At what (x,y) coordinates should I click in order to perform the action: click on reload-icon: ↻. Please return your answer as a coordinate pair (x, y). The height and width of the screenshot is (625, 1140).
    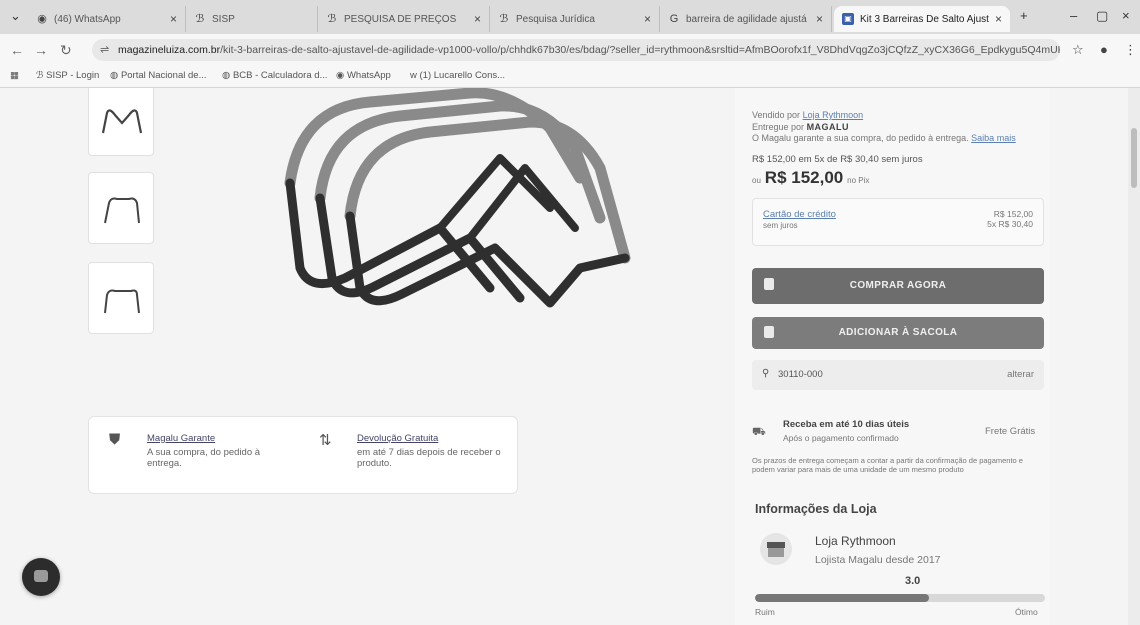
    Looking at the image, I should click on (66, 50).